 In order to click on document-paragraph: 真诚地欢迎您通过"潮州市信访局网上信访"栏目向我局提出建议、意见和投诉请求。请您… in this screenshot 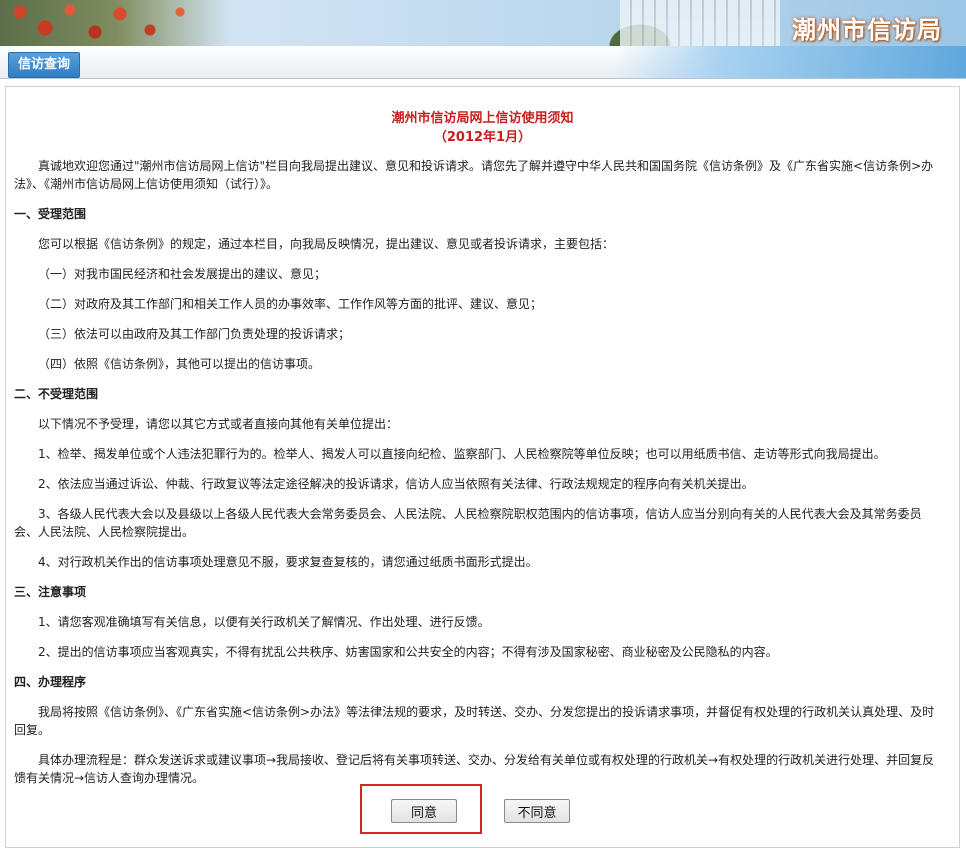, I will do `click(474, 175)`.